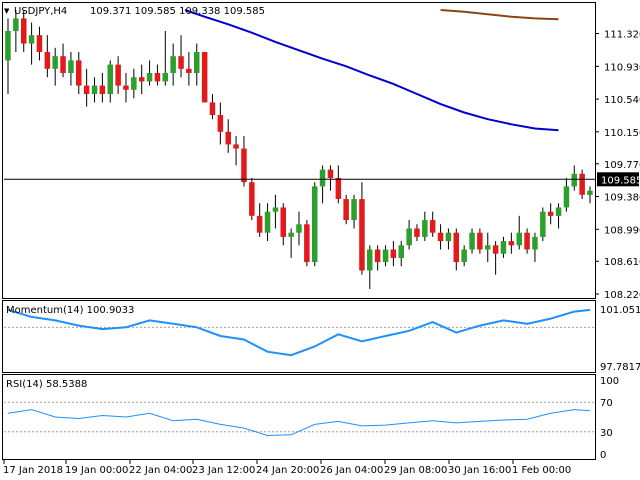 This screenshot has width=640, height=480. What do you see at coordinates (622, 262) in the screenshot?
I see `price-tick-label: 108.610` at bounding box center [622, 262].